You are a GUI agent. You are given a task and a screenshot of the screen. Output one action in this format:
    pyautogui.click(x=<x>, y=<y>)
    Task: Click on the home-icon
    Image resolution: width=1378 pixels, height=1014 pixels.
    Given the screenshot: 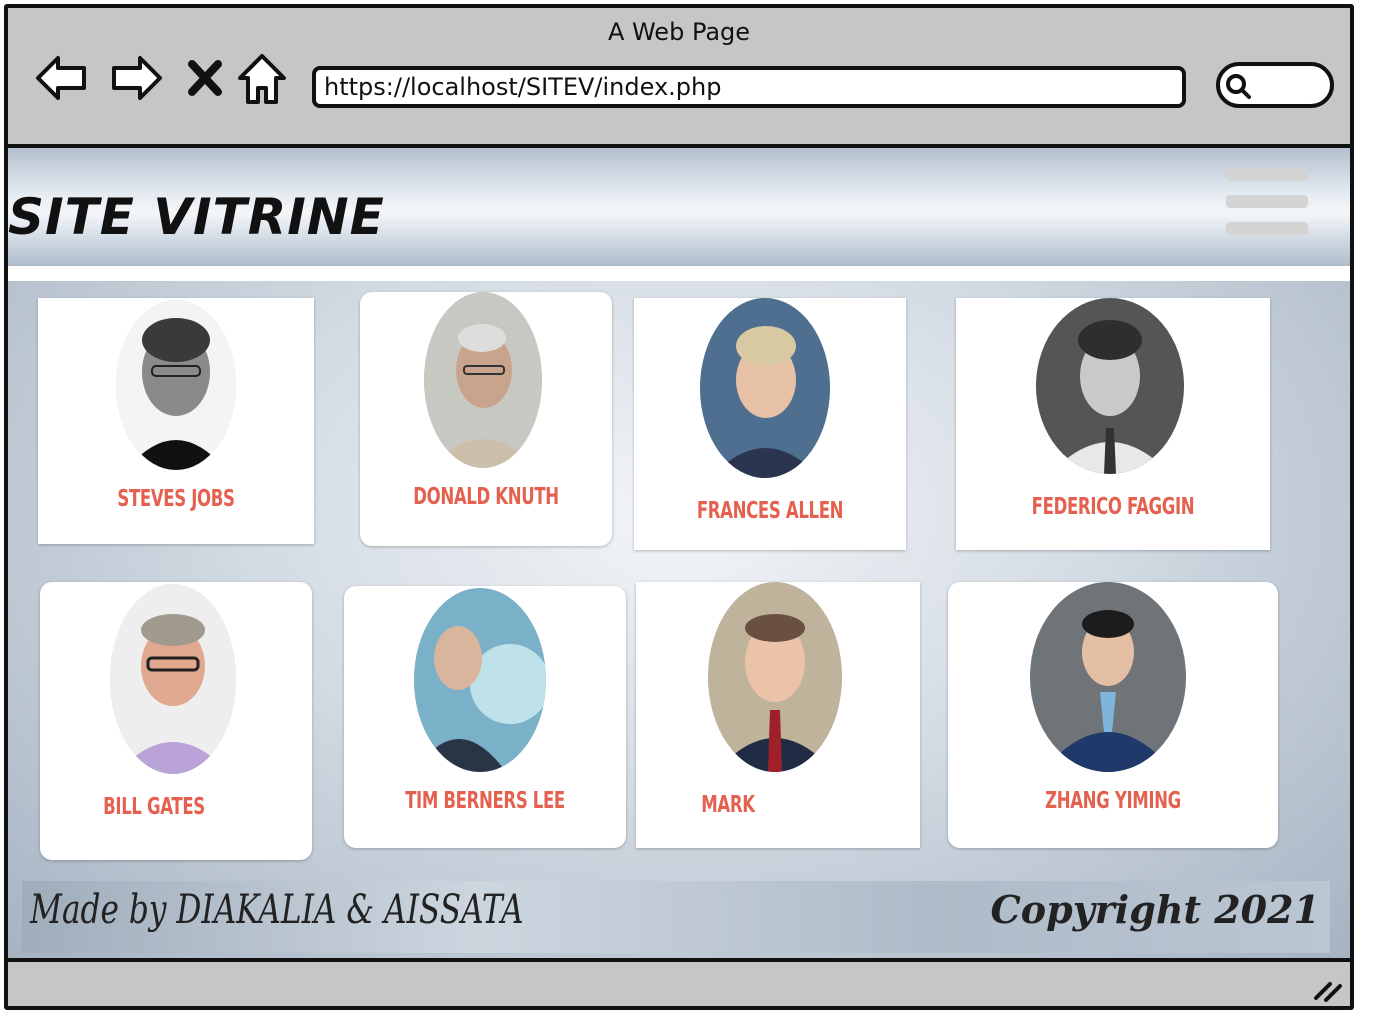 What is the action you would take?
    pyautogui.click(x=262, y=78)
    